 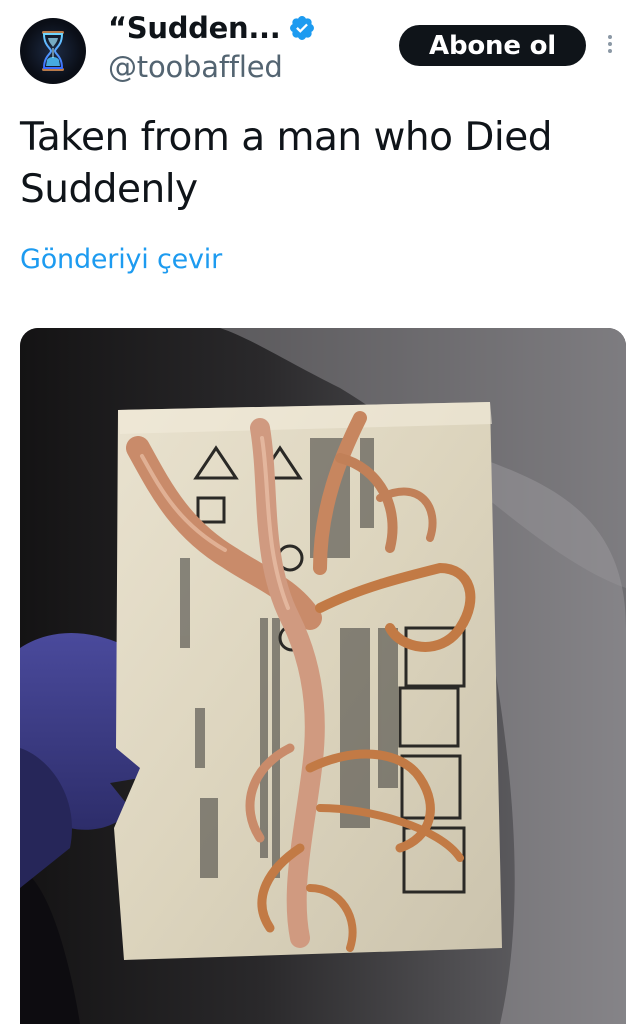 I want to click on translate-post-link: Gönderiyi çevir, so click(x=121, y=259).